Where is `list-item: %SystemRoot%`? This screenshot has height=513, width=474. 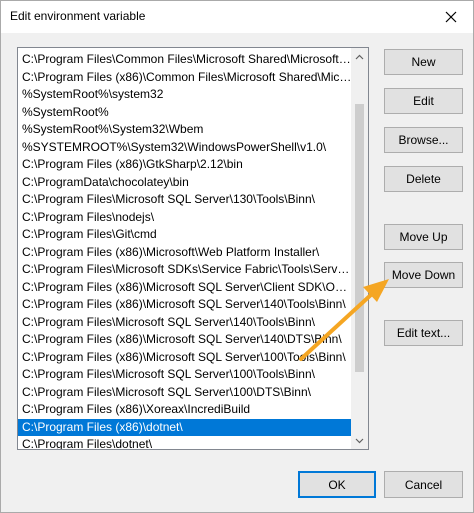 list-item: %SystemRoot% is located at coordinates (185, 113).